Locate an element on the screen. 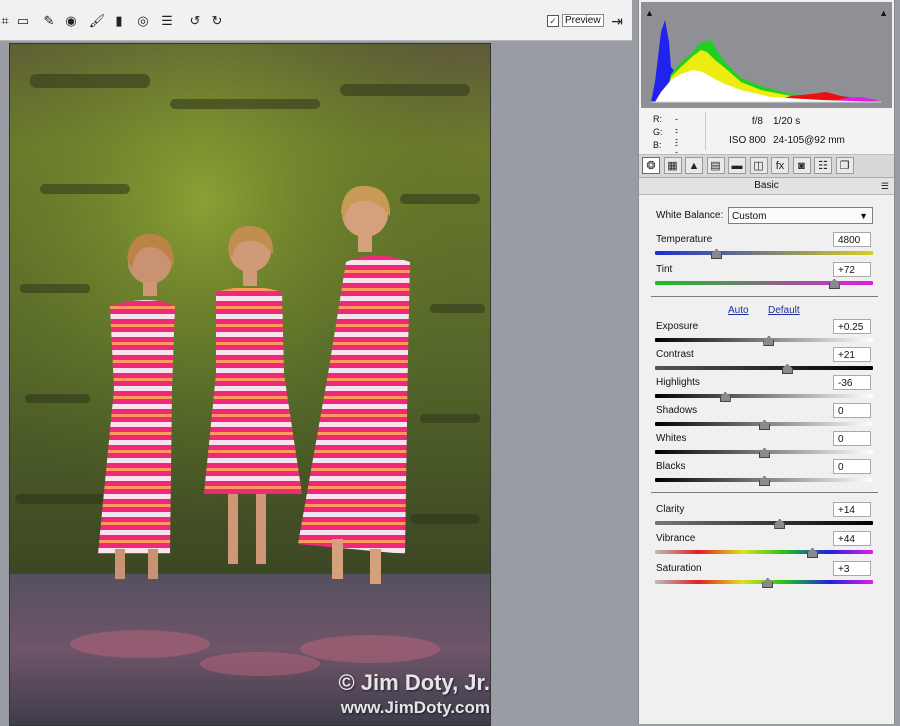 This screenshot has height=726, width=900. default-link: Default is located at coordinates (784, 310).